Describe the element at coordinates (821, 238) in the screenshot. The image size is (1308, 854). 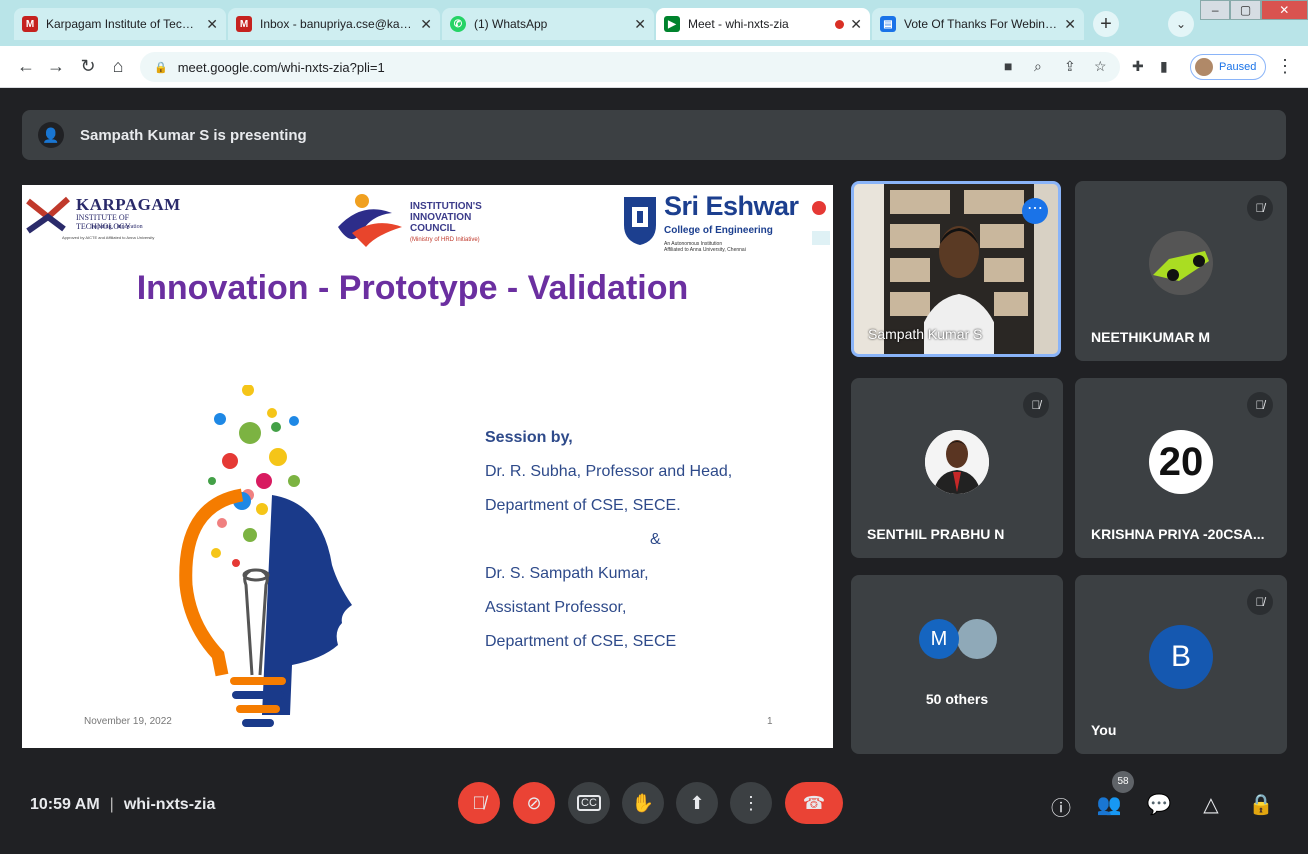
I see `nba-badge-icon` at that location.